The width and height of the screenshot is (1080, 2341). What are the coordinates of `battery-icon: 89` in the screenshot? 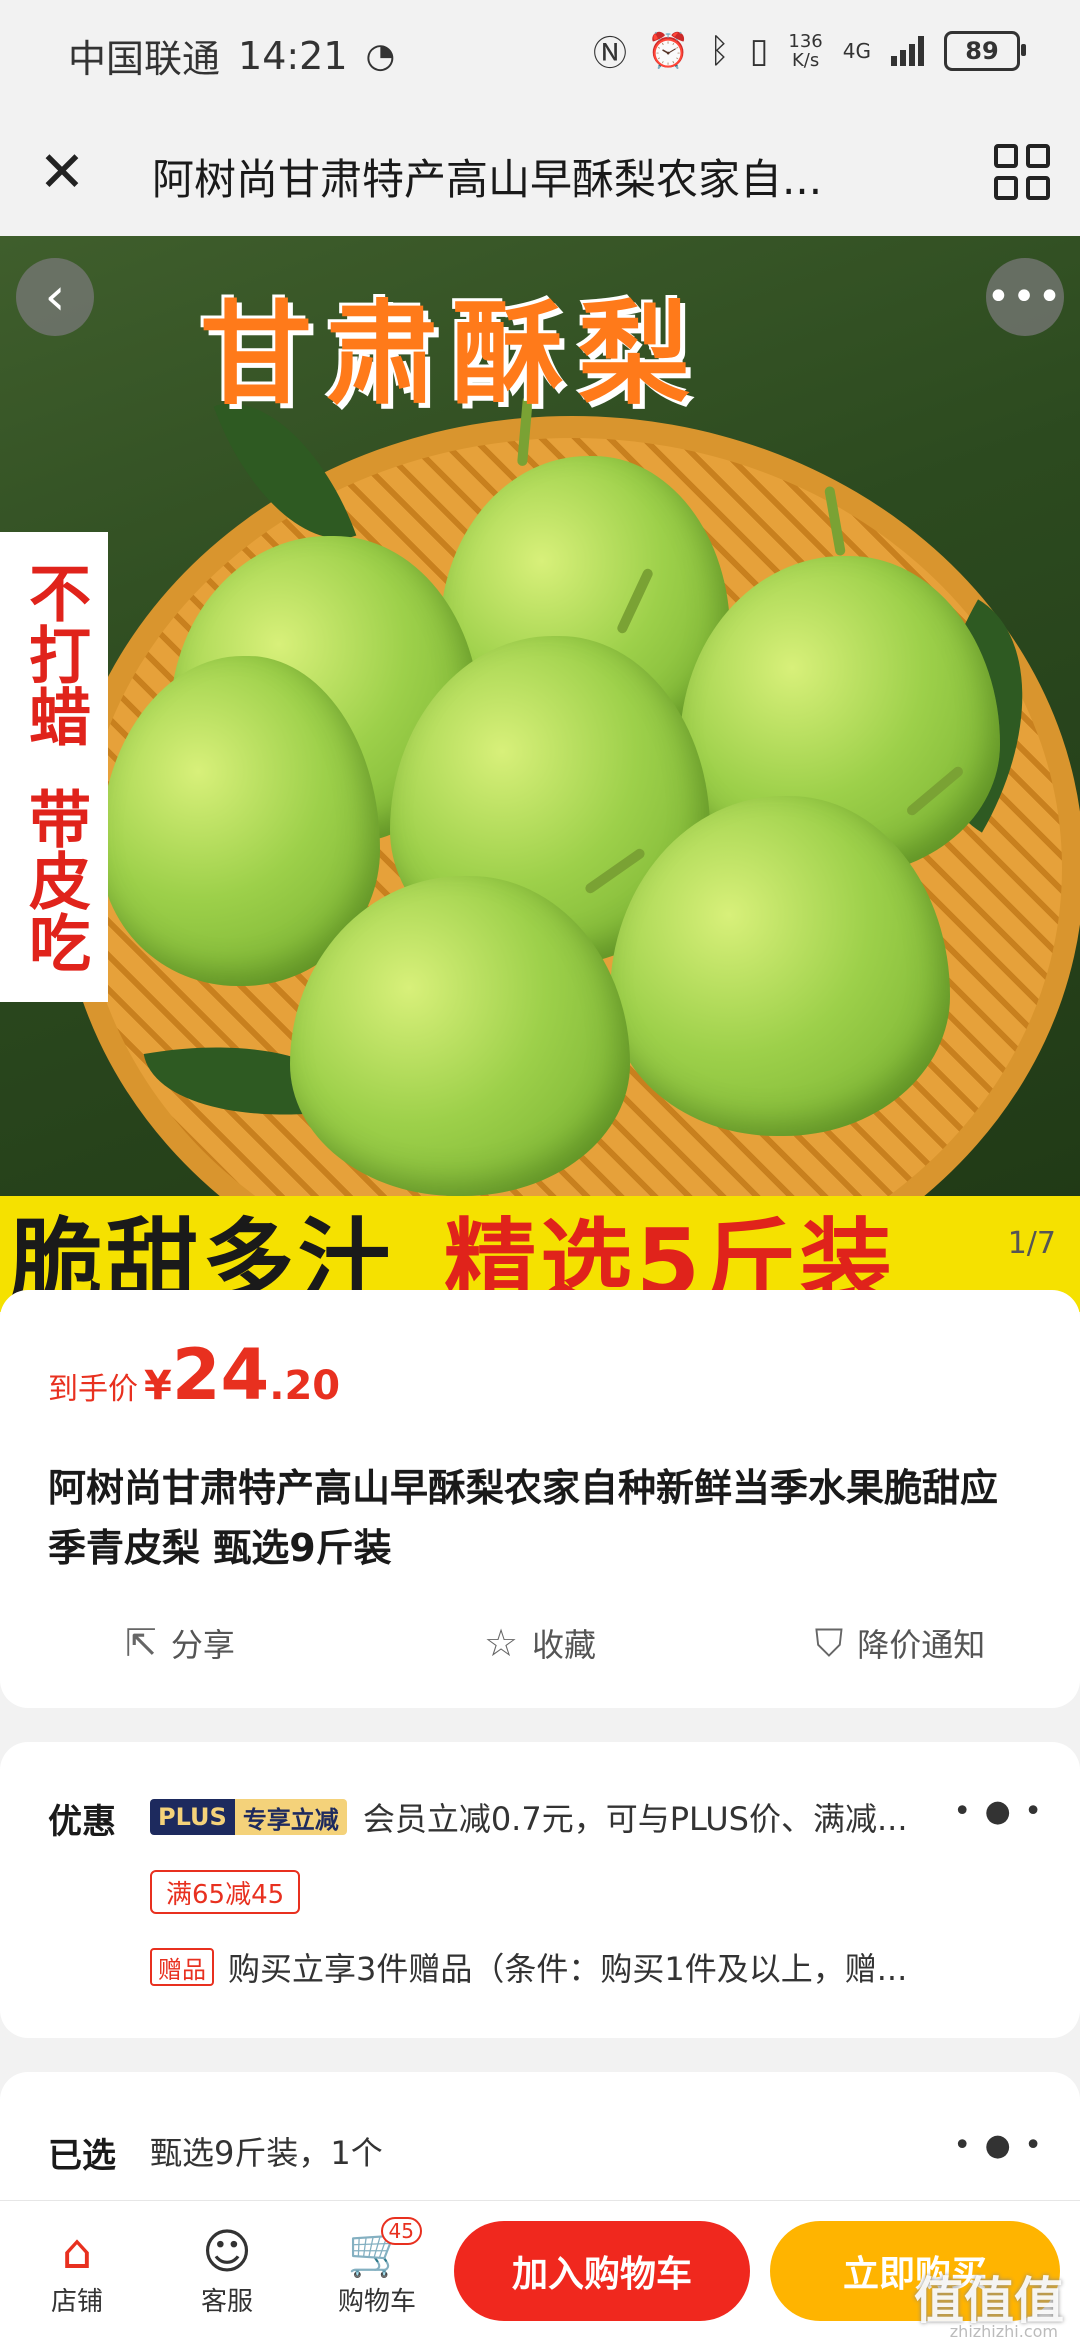 It's located at (985, 50).